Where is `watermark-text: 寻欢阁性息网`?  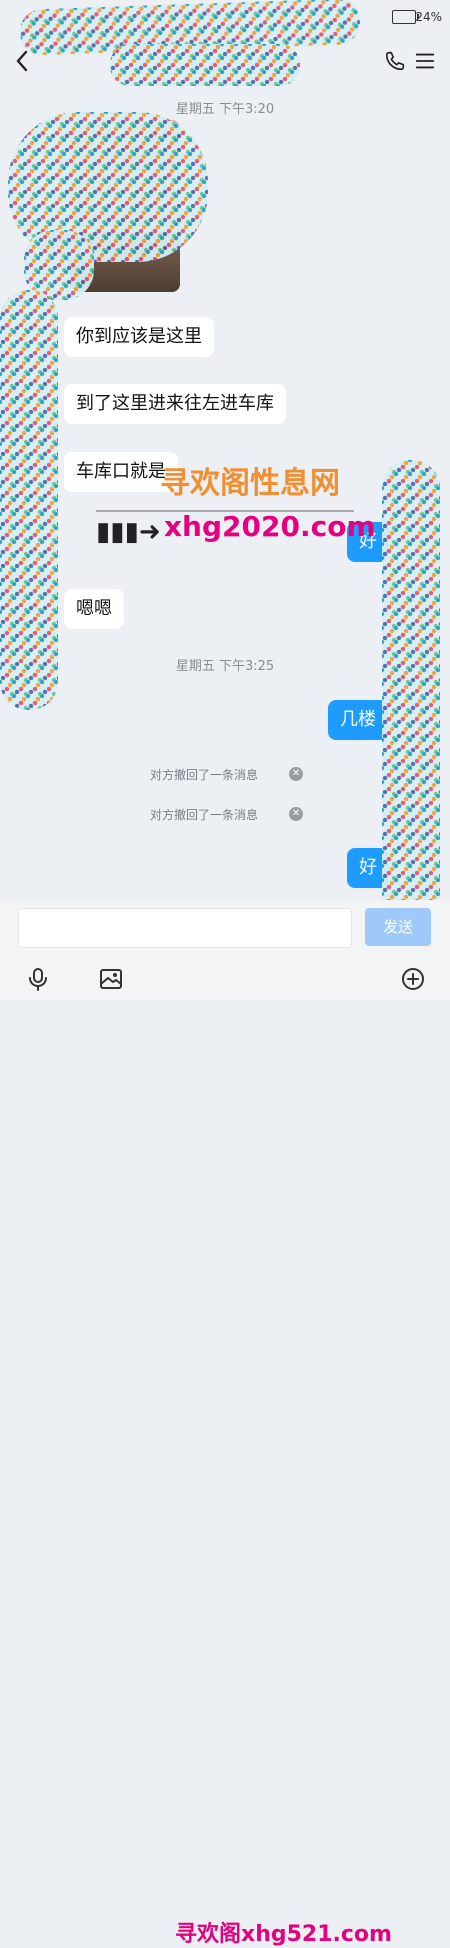 watermark-text: 寻欢阁性息网 is located at coordinates (250, 483).